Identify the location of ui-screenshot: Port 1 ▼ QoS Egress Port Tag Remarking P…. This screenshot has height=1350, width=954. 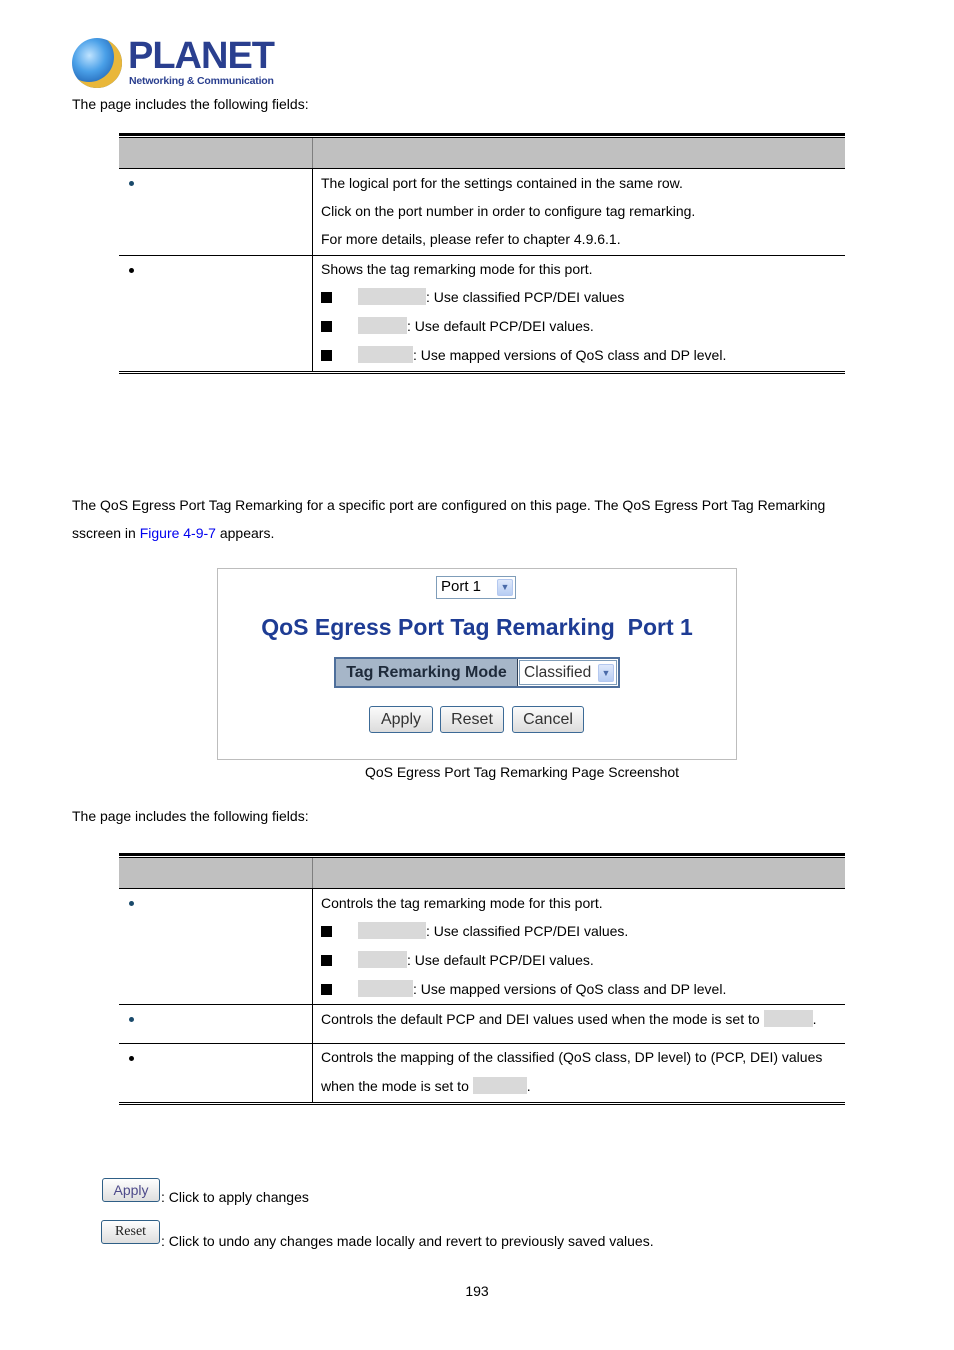
(477, 664).